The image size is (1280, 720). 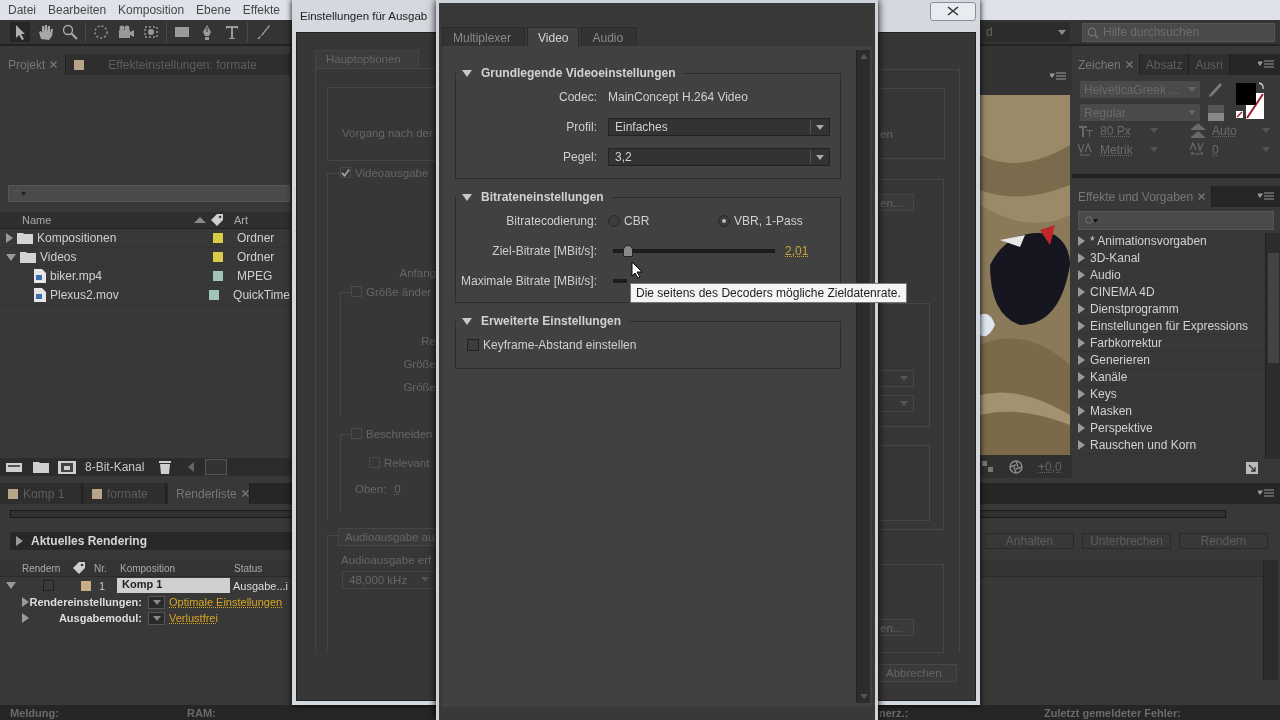 What do you see at coordinates (637, 221) in the screenshot?
I see `radio-label: CBR` at bounding box center [637, 221].